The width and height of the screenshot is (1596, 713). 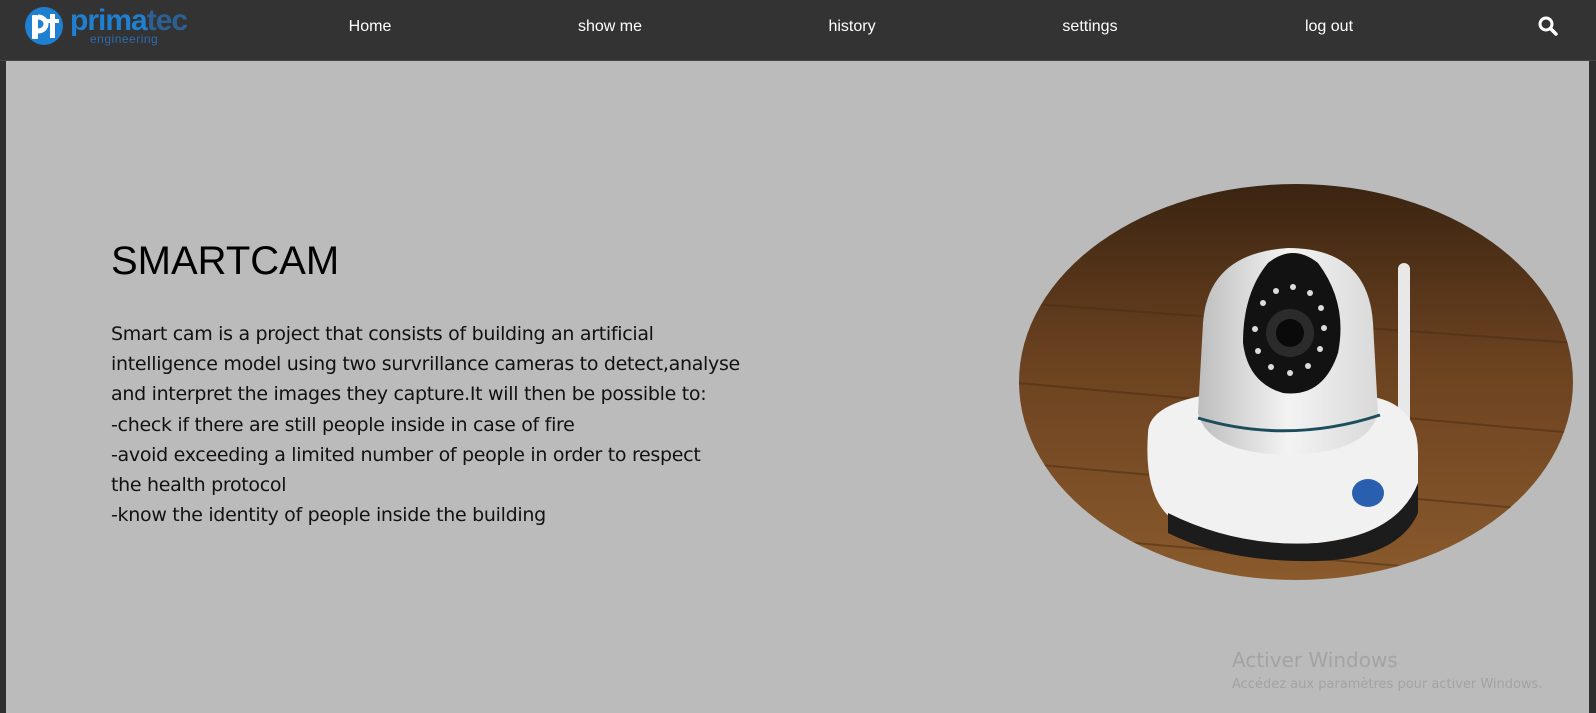 What do you see at coordinates (44, 26) in the screenshot?
I see `brand-logo-icon` at bounding box center [44, 26].